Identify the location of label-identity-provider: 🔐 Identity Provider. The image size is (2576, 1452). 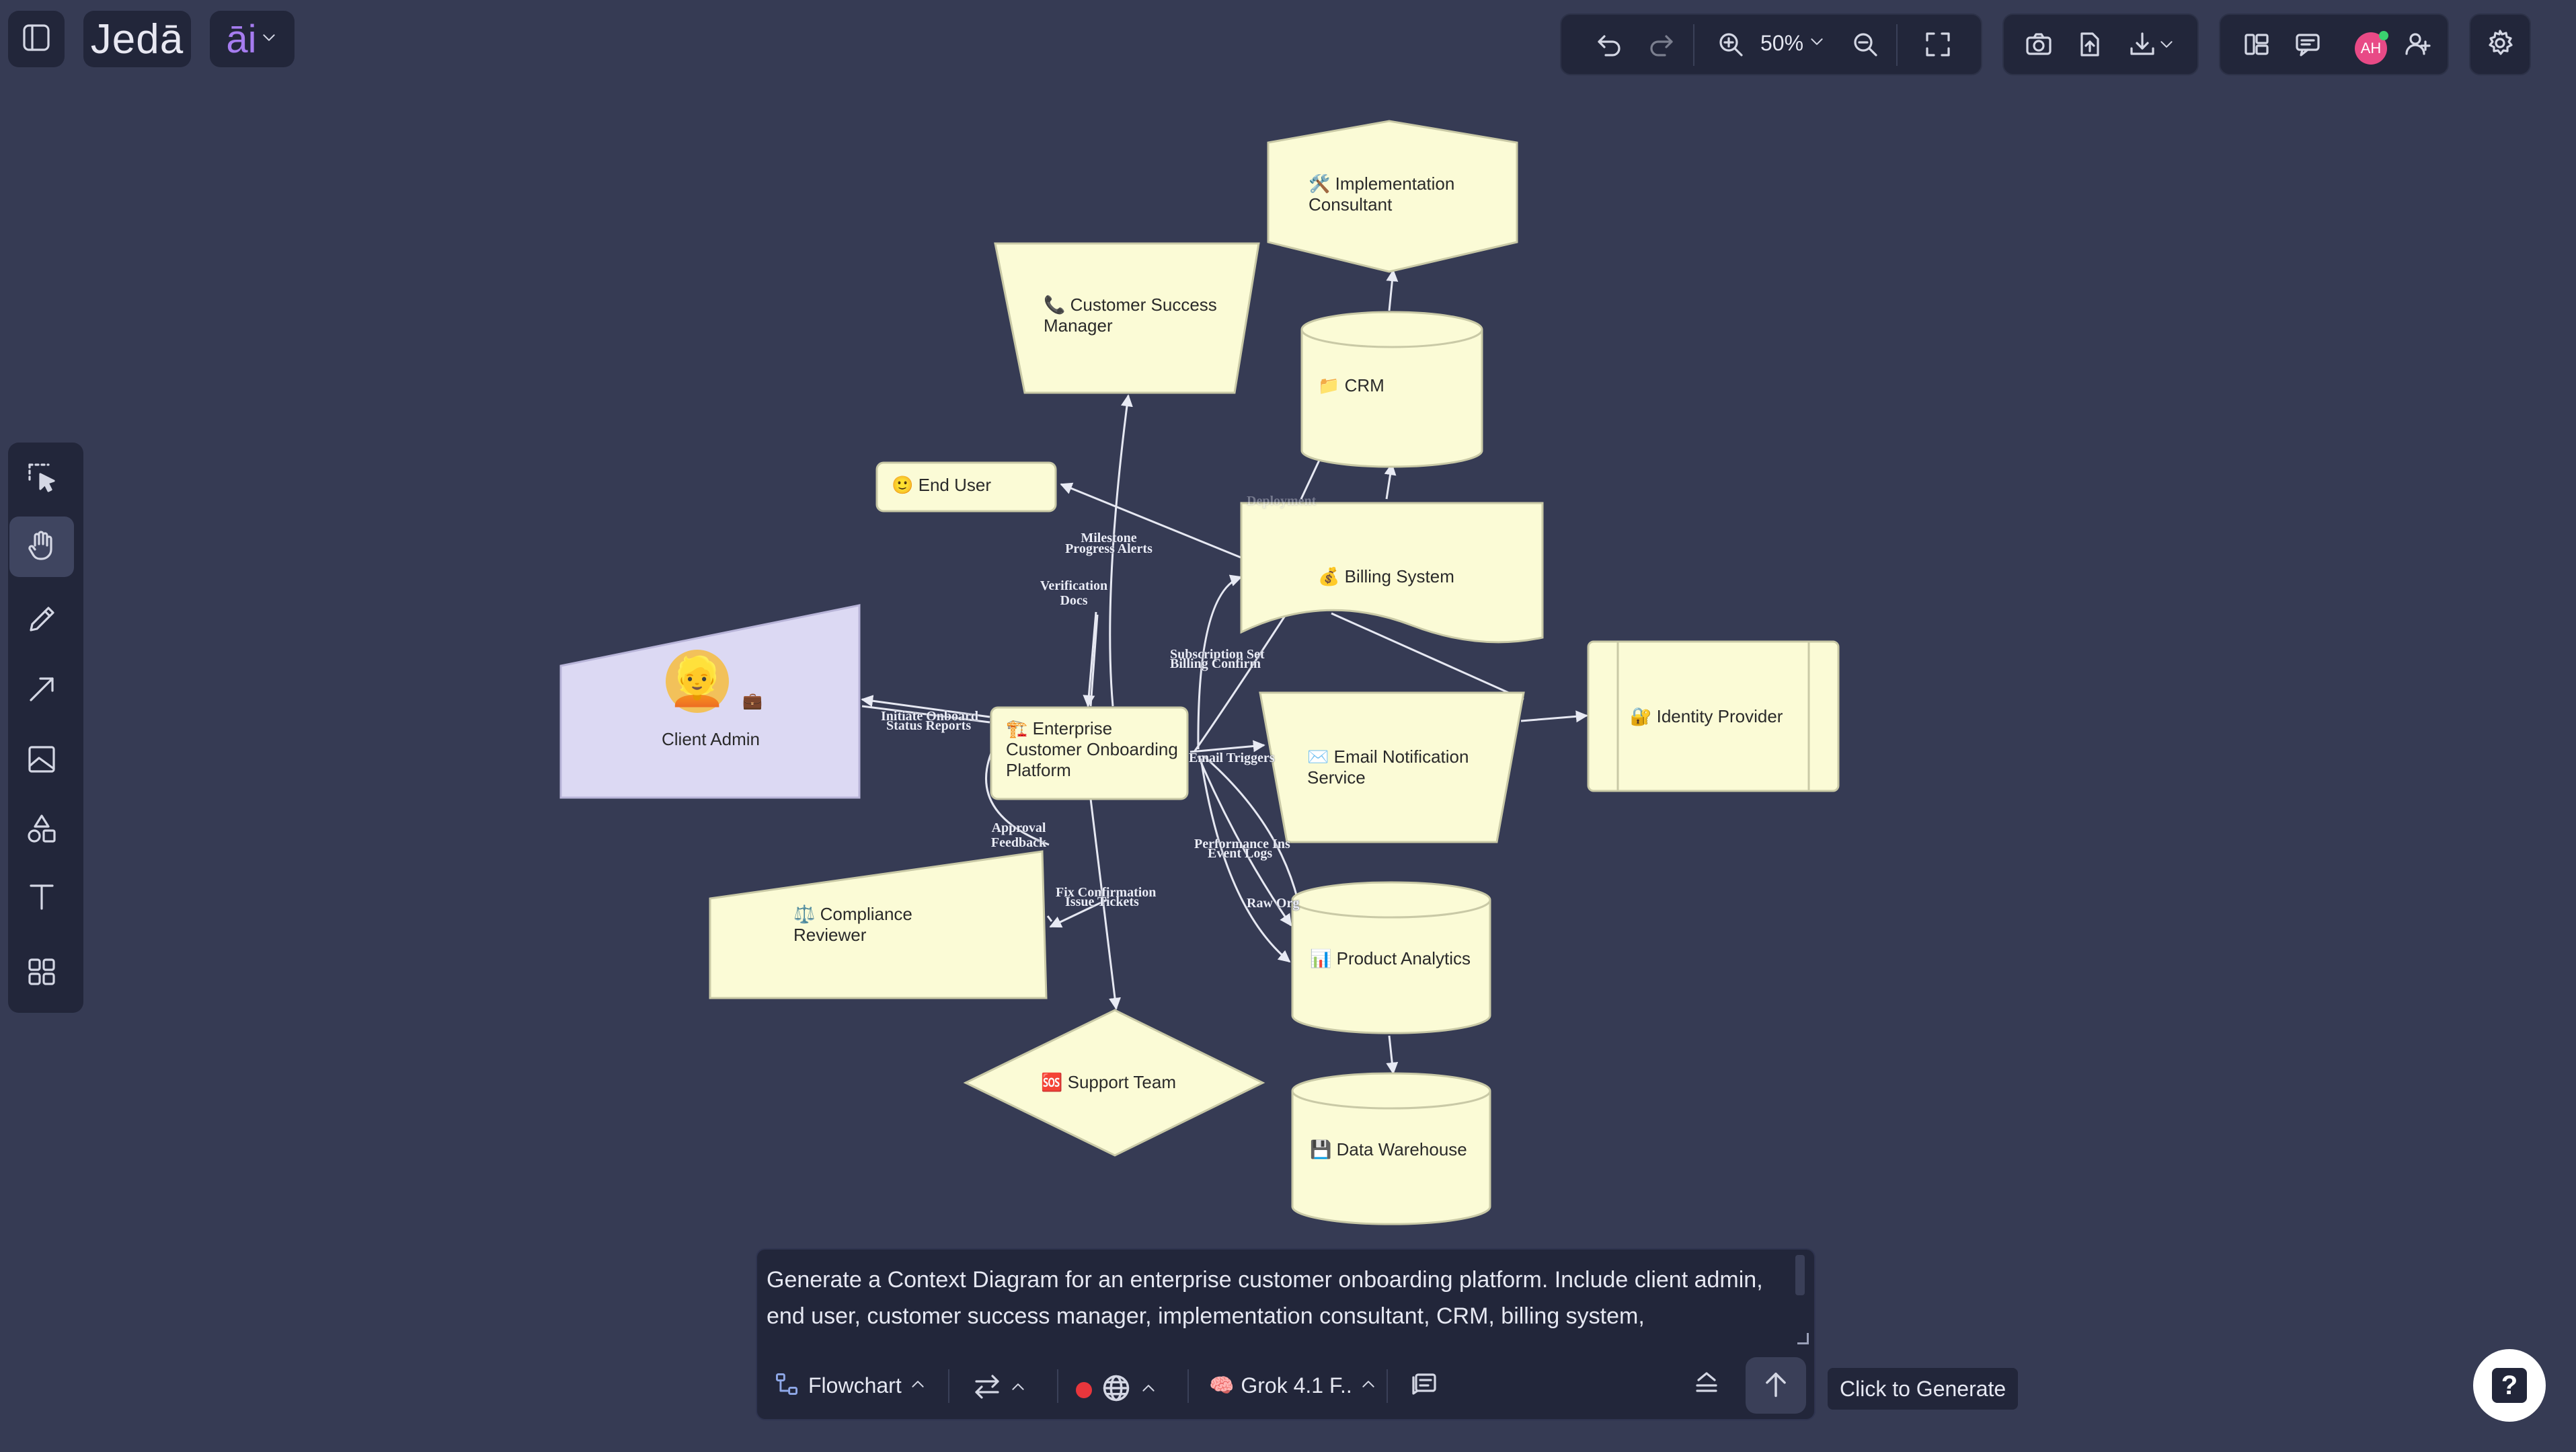
(1707, 716).